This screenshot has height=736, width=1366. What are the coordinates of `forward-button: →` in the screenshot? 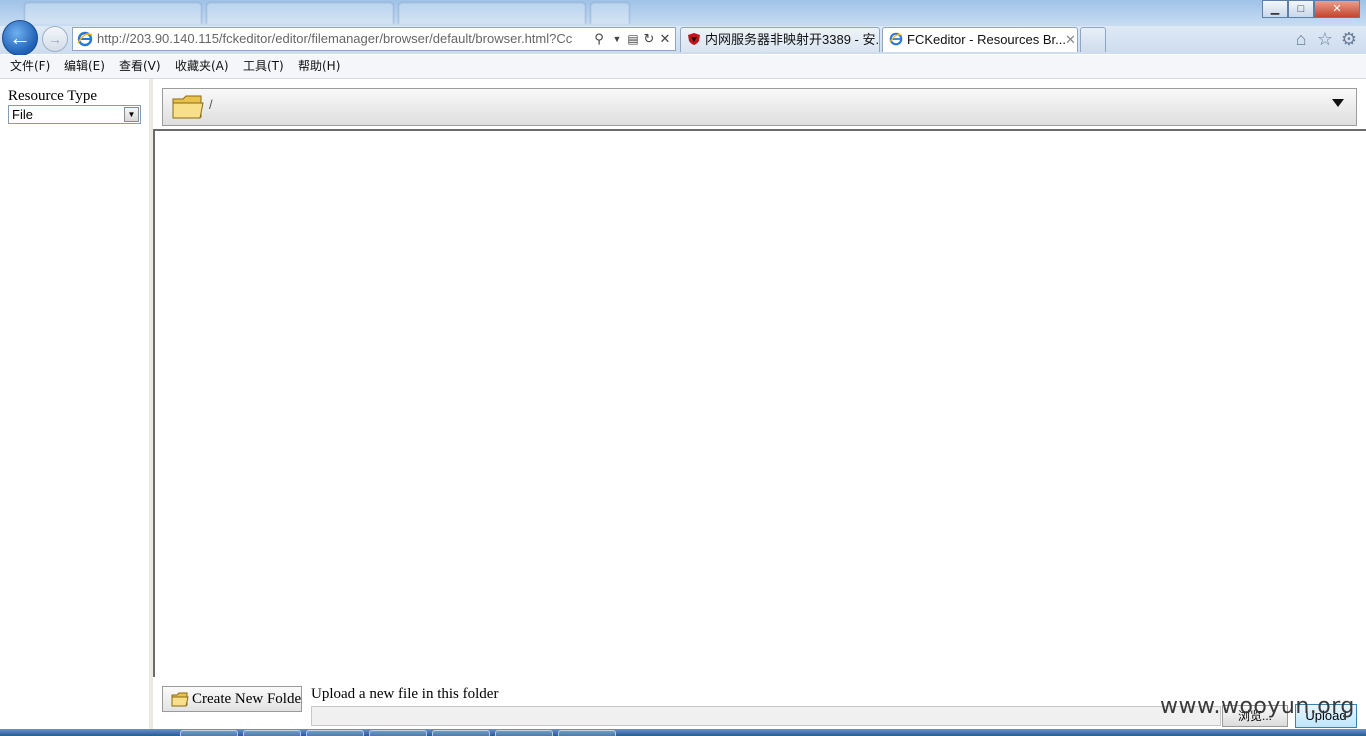 It's located at (55, 39).